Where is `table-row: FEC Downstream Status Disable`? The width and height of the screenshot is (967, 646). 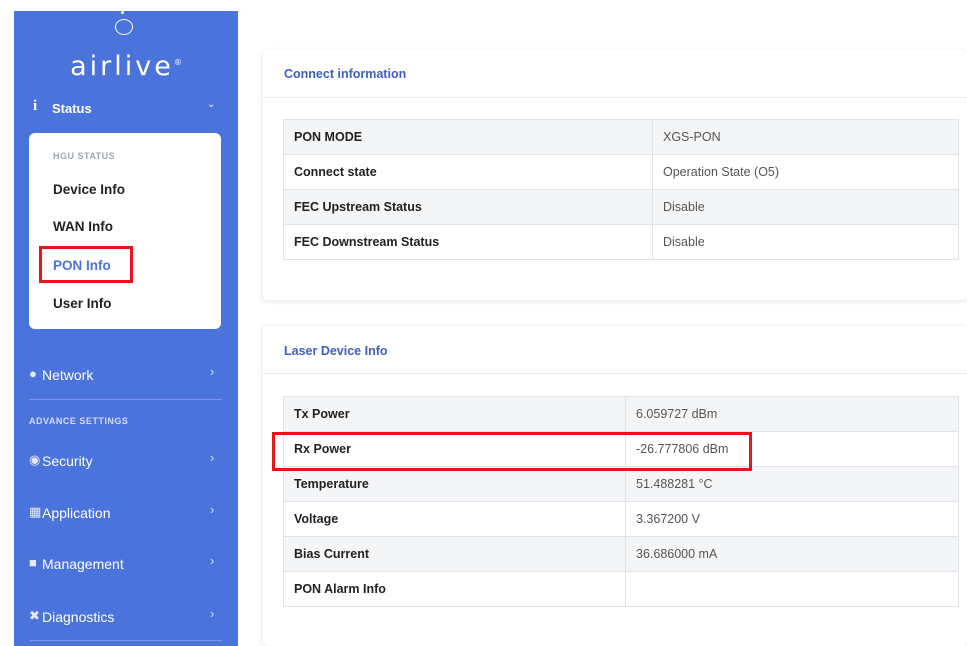 table-row: FEC Downstream Status Disable is located at coordinates (621, 242).